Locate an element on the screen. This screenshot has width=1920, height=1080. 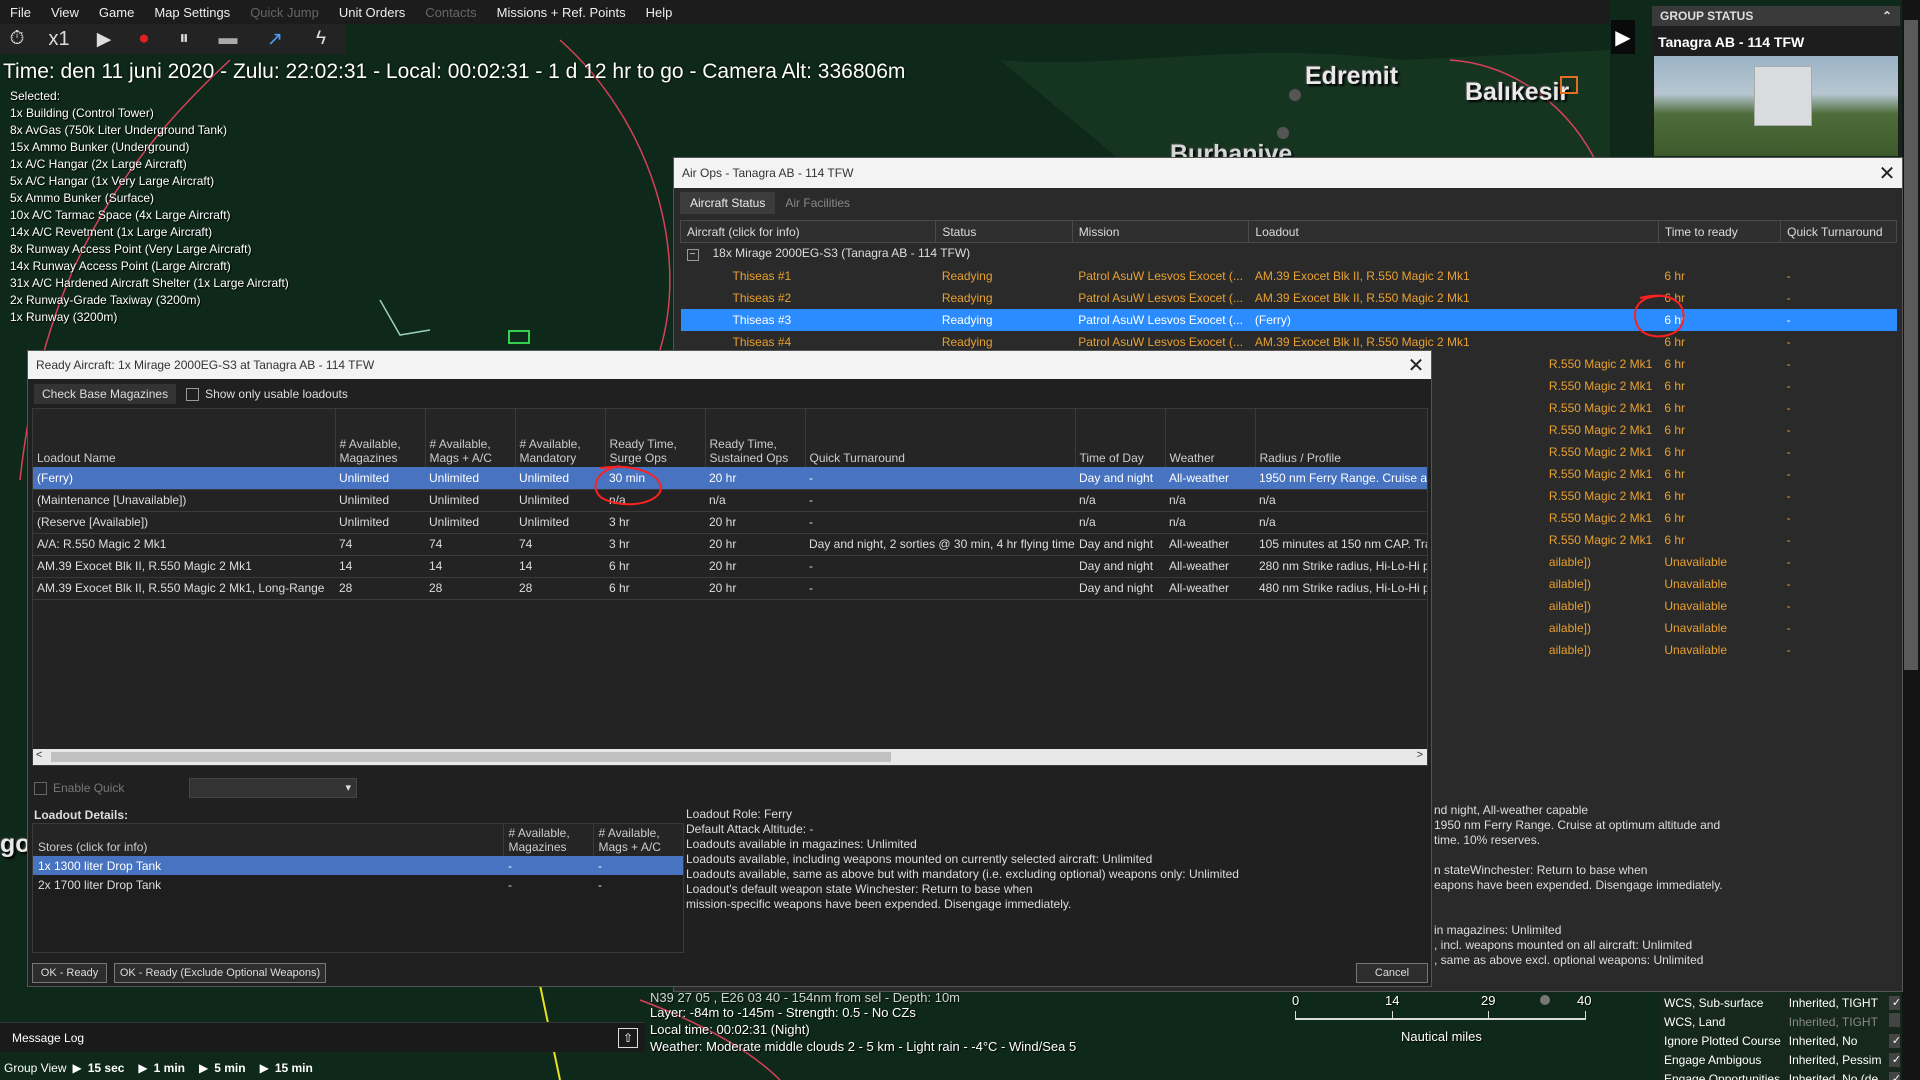
selected-item: 14x Runway Access Point (Large Aircraft) is located at coordinates (149, 266).